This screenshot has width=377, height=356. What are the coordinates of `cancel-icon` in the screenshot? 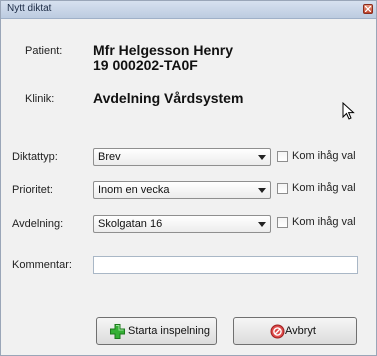 It's located at (277, 331).